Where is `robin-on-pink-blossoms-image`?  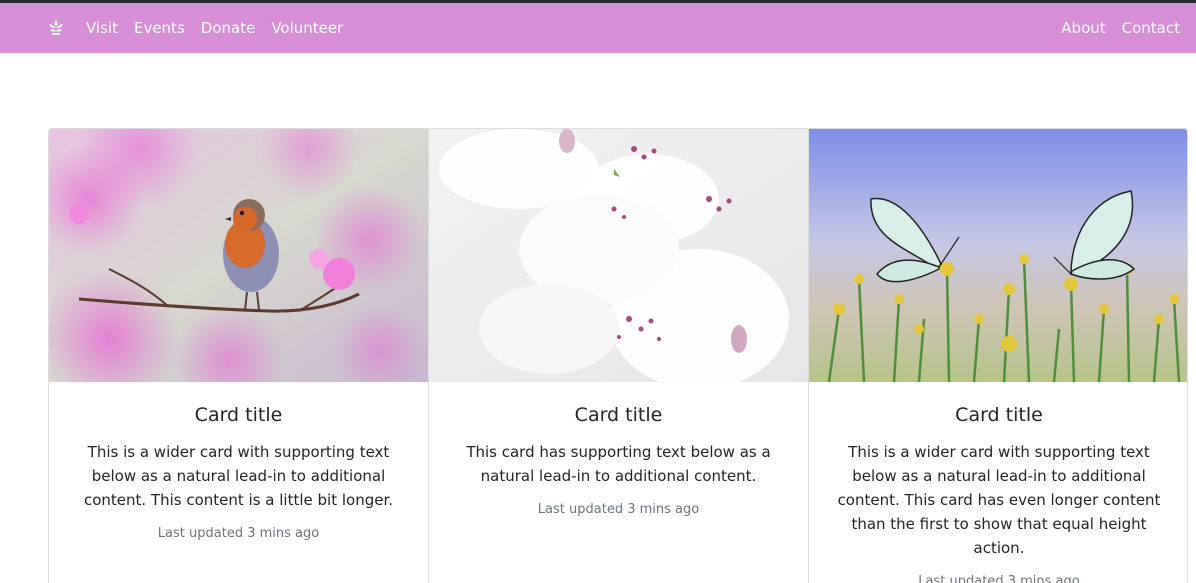 robin-on-pink-blossoms-image is located at coordinates (238, 255).